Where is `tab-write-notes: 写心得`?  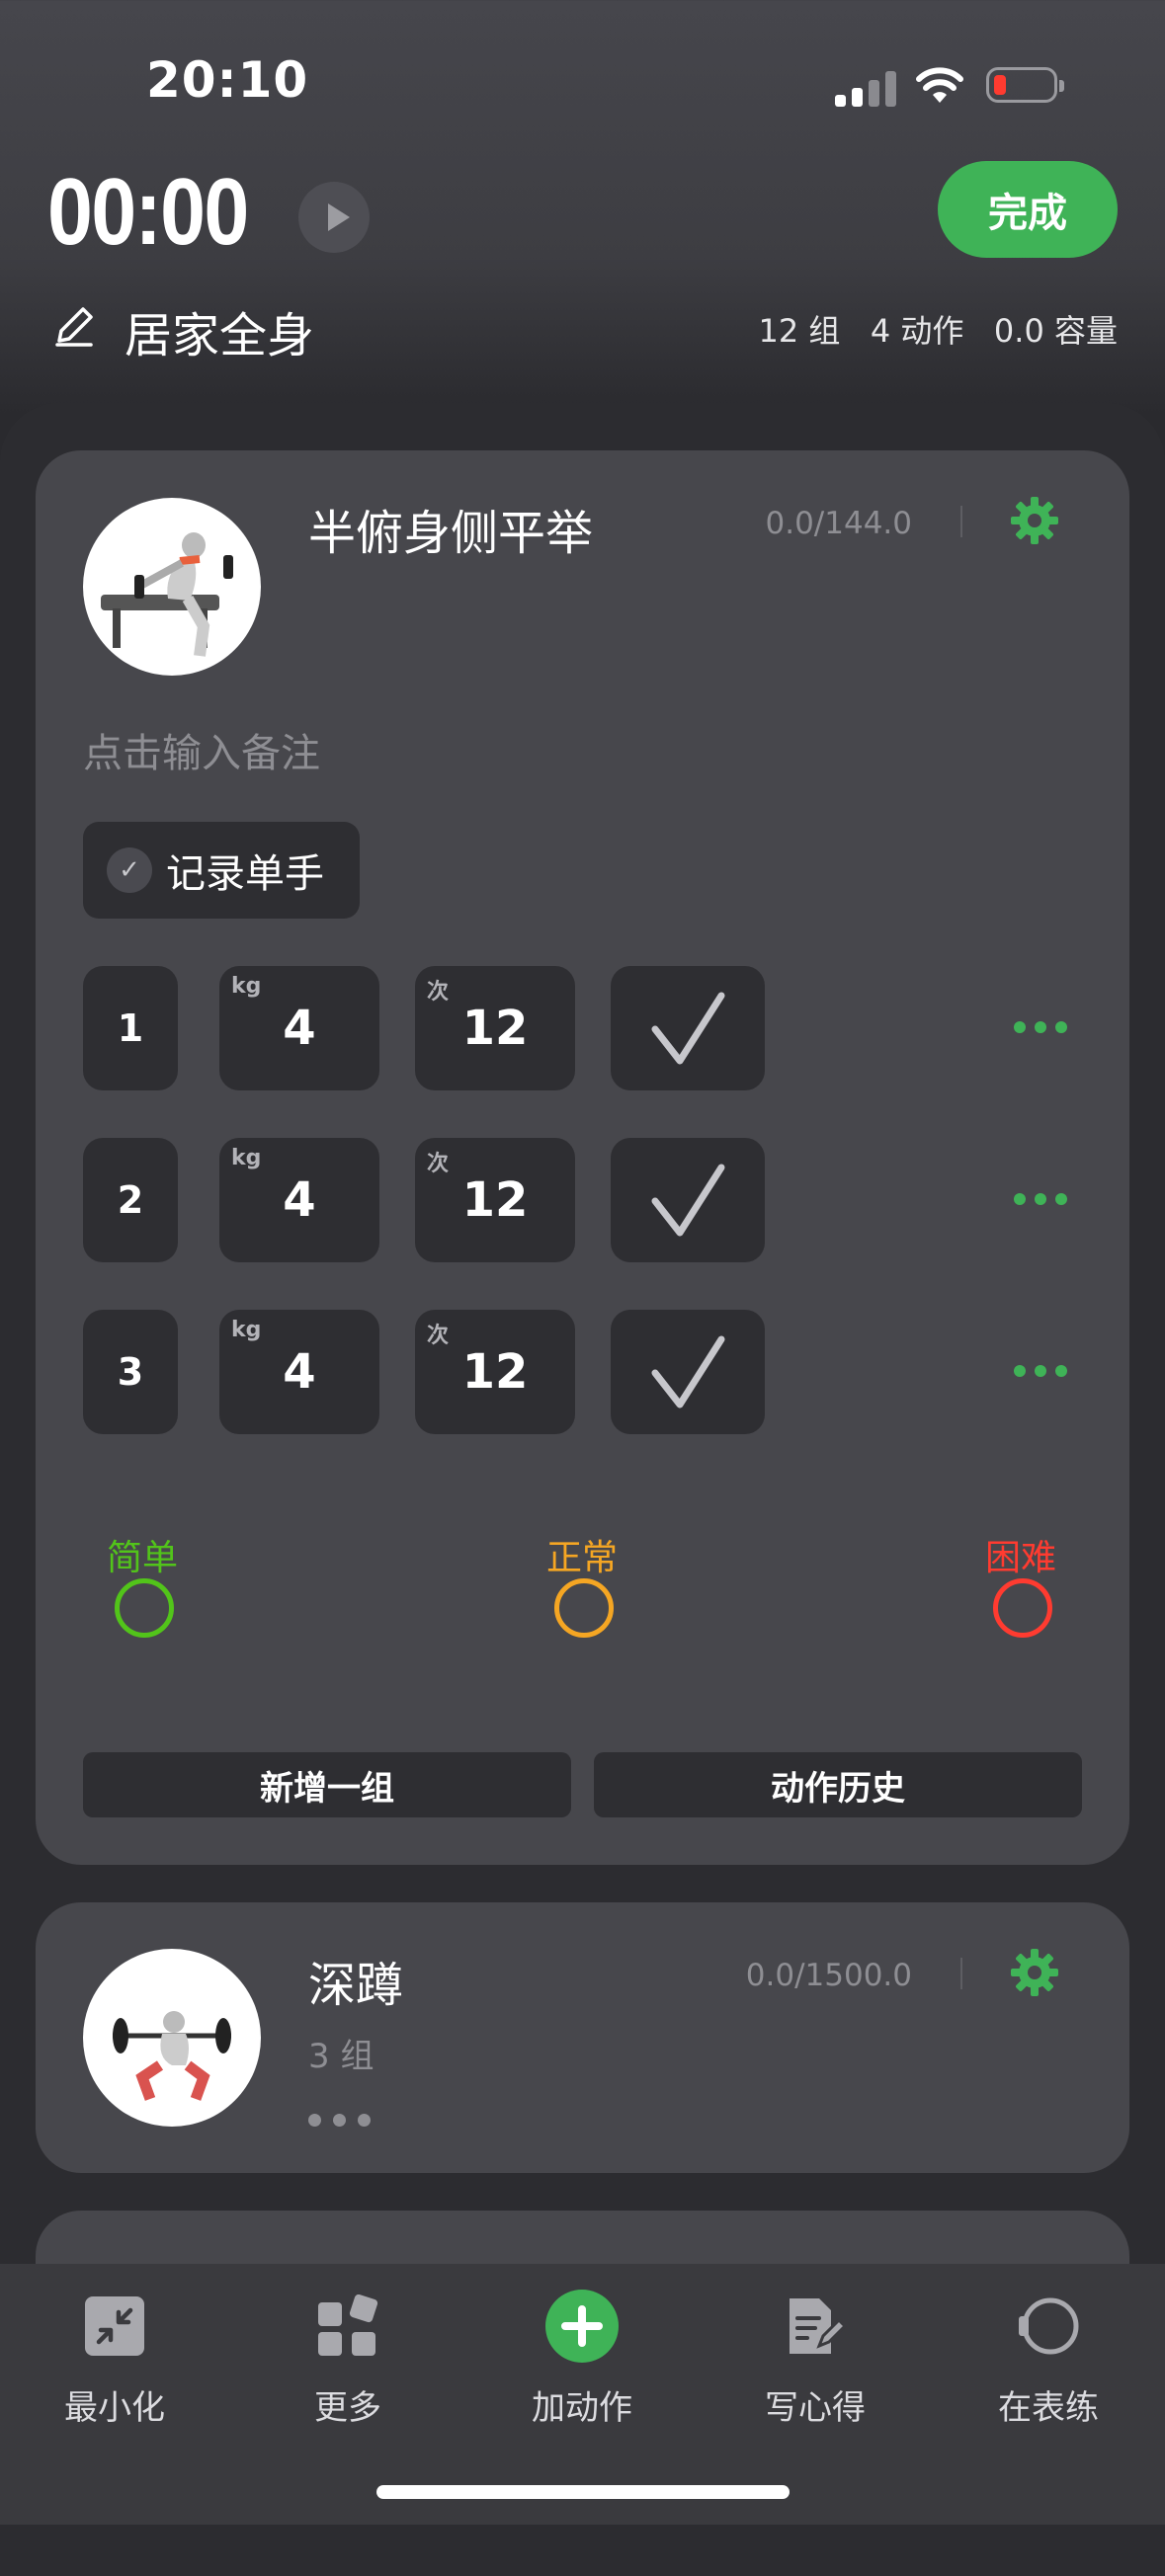 tab-write-notes: 写心得 is located at coordinates (815, 2359).